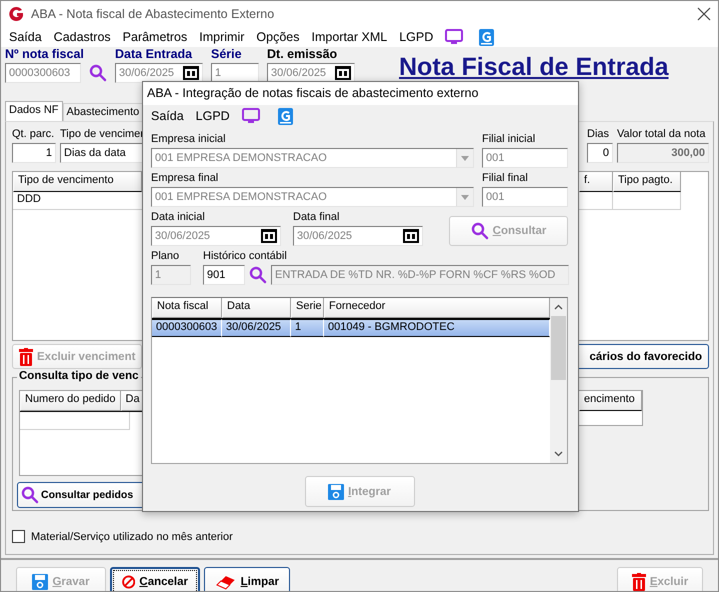  I want to click on column-header: Numero do pedido, so click(70, 401).